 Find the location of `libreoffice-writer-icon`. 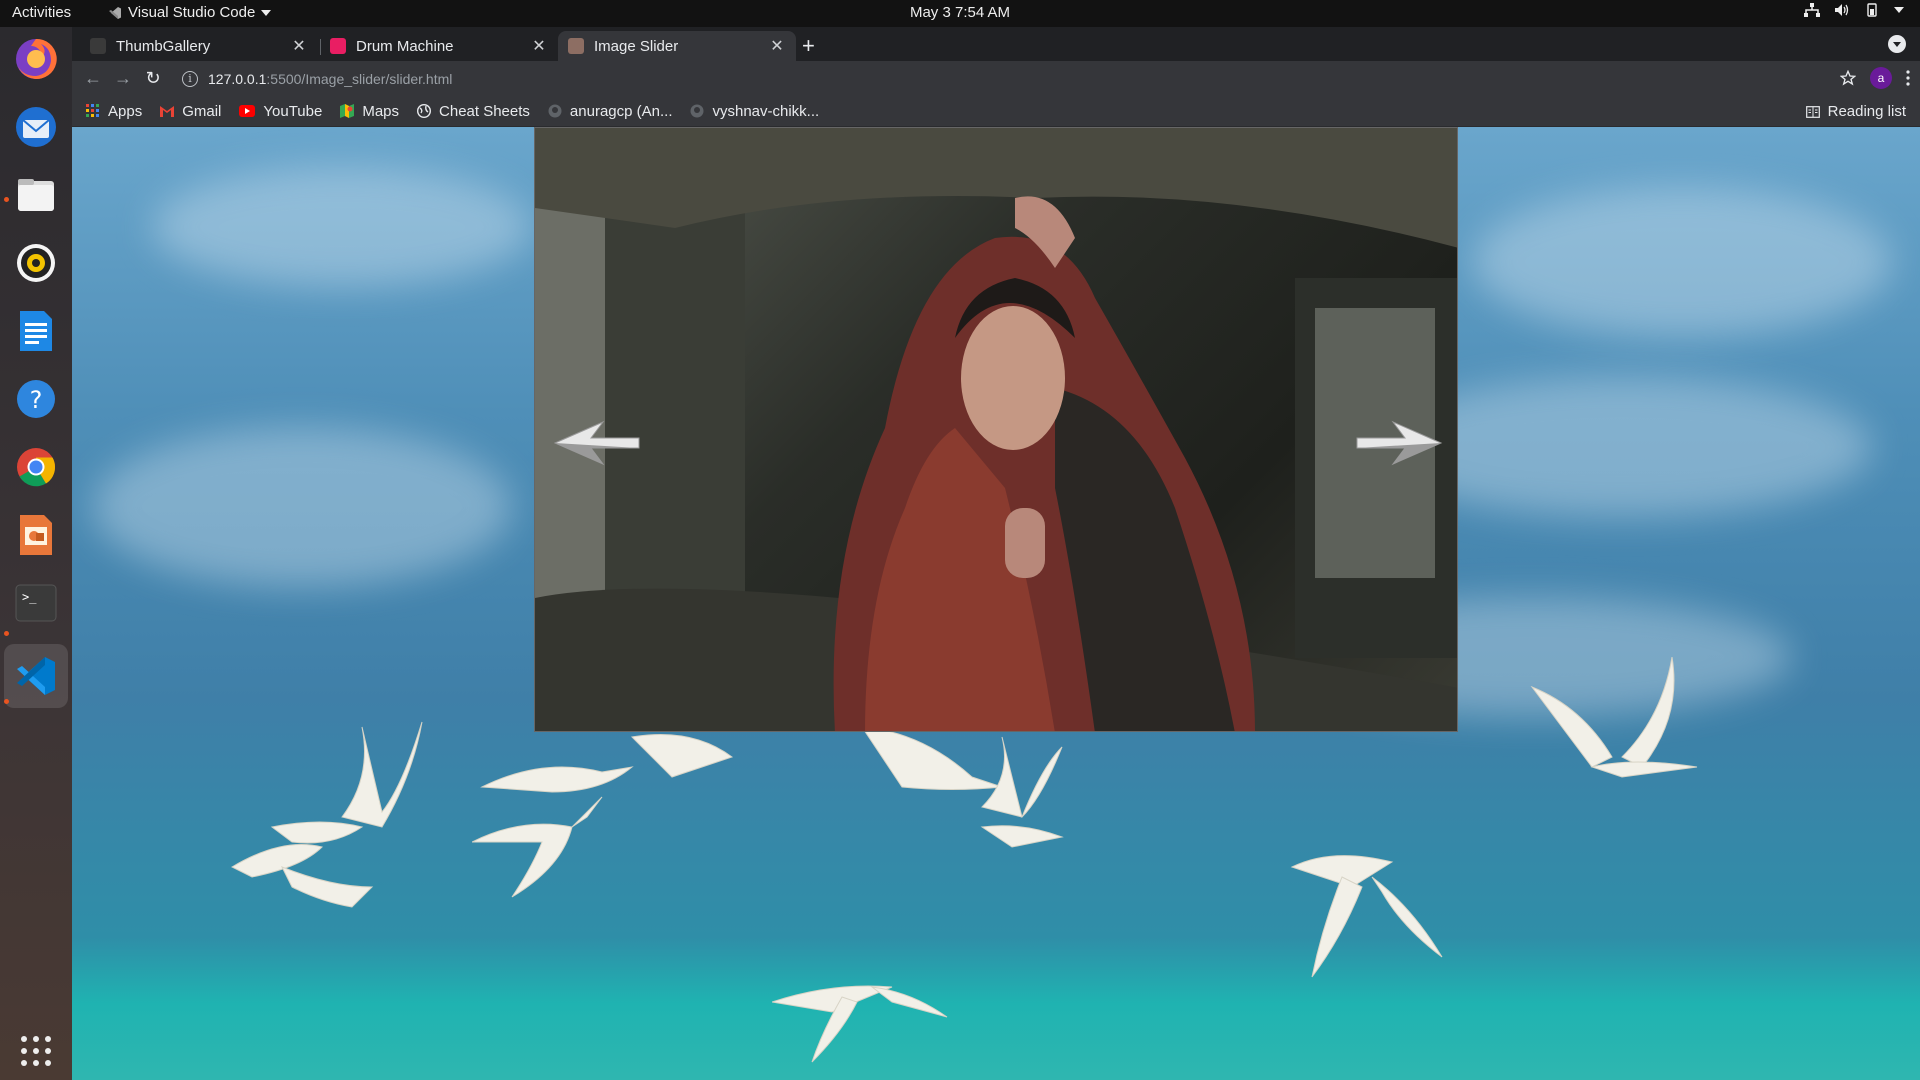

libreoffice-writer-icon is located at coordinates (36, 331).